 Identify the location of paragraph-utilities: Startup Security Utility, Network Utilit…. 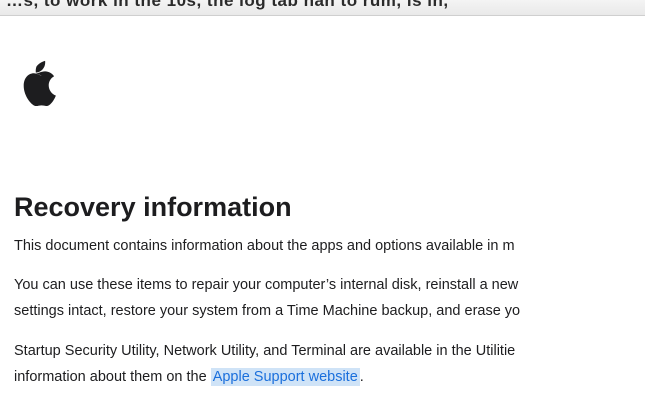
(329, 364).